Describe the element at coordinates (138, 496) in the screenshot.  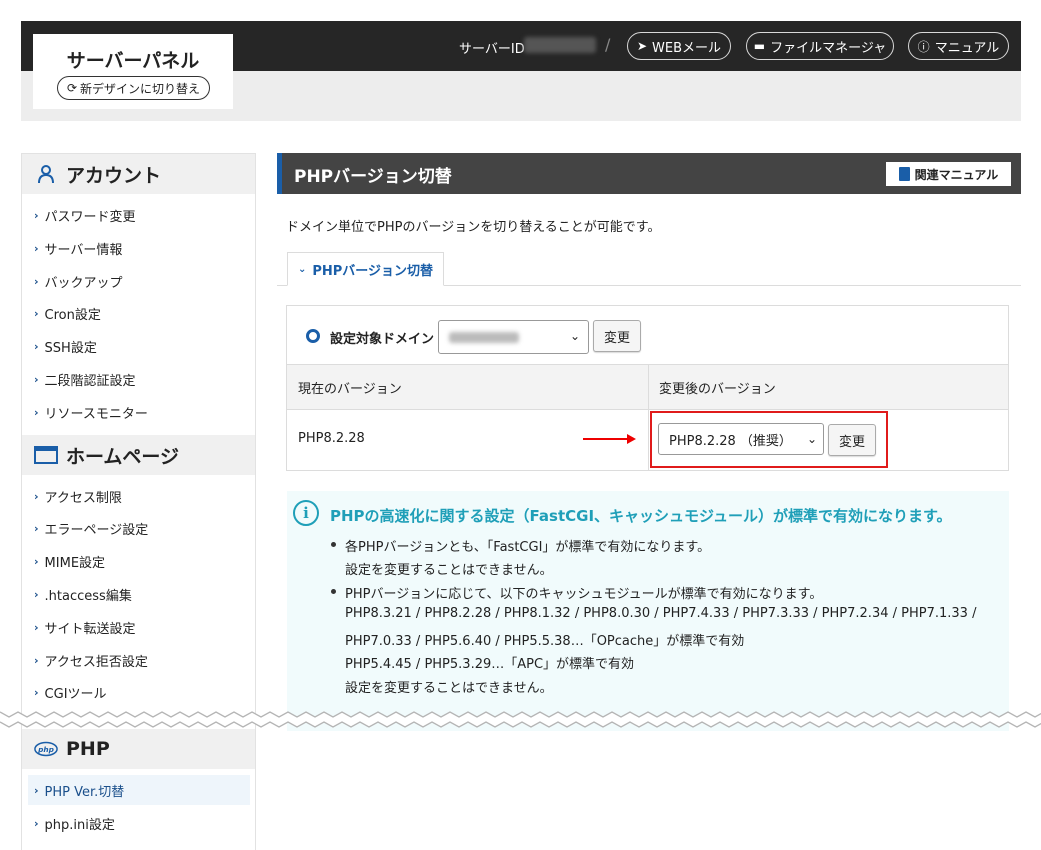
I see `sidebar-item-access-limit: › アクセス制限` at that location.